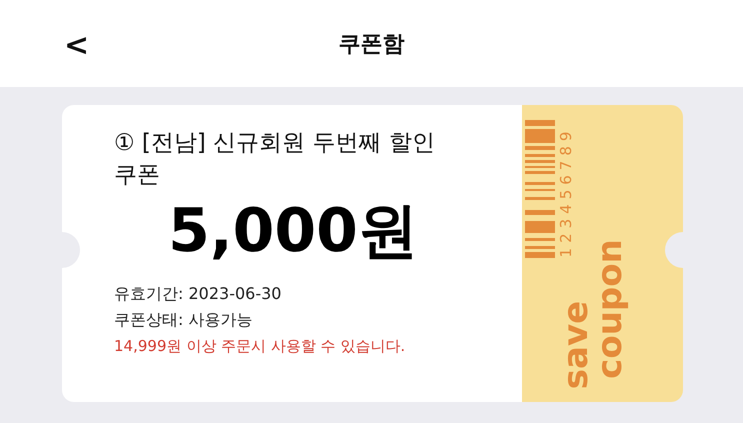 Image resolution: width=743 pixels, height=423 pixels. What do you see at coordinates (184, 320) in the screenshot?
I see `coupon-detail: 쿠폰상태: 사용가능` at bounding box center [184, 320].